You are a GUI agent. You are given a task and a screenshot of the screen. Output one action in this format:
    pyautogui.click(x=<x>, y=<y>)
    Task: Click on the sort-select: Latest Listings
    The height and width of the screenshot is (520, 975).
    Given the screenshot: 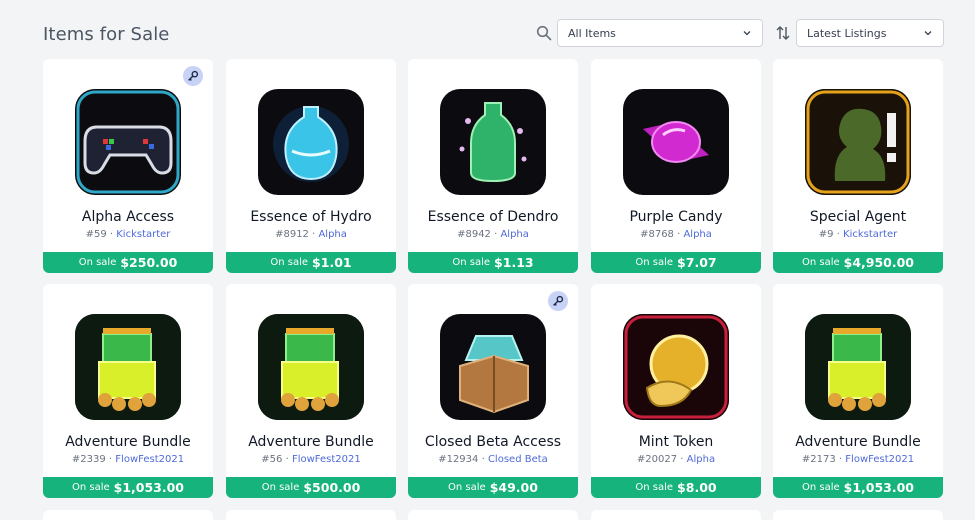 What is the action you would take?
    pyautogui.click(x=870, y=33)
    